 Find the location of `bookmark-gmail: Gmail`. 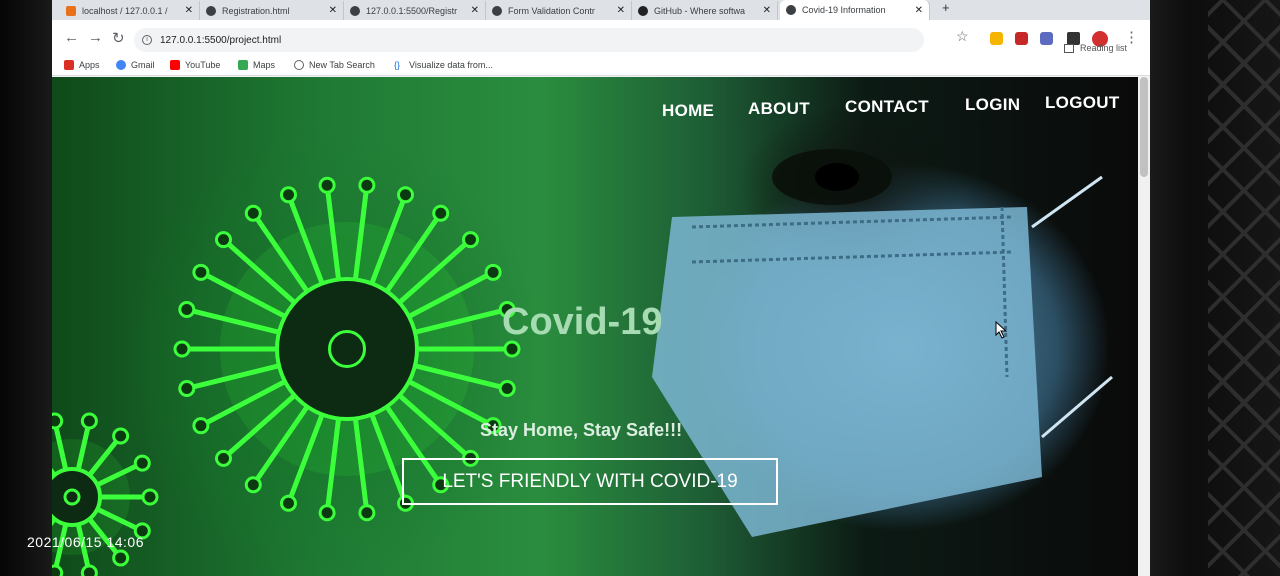

bookmark-gmail: Gmail is located at coordinates (135, 65).